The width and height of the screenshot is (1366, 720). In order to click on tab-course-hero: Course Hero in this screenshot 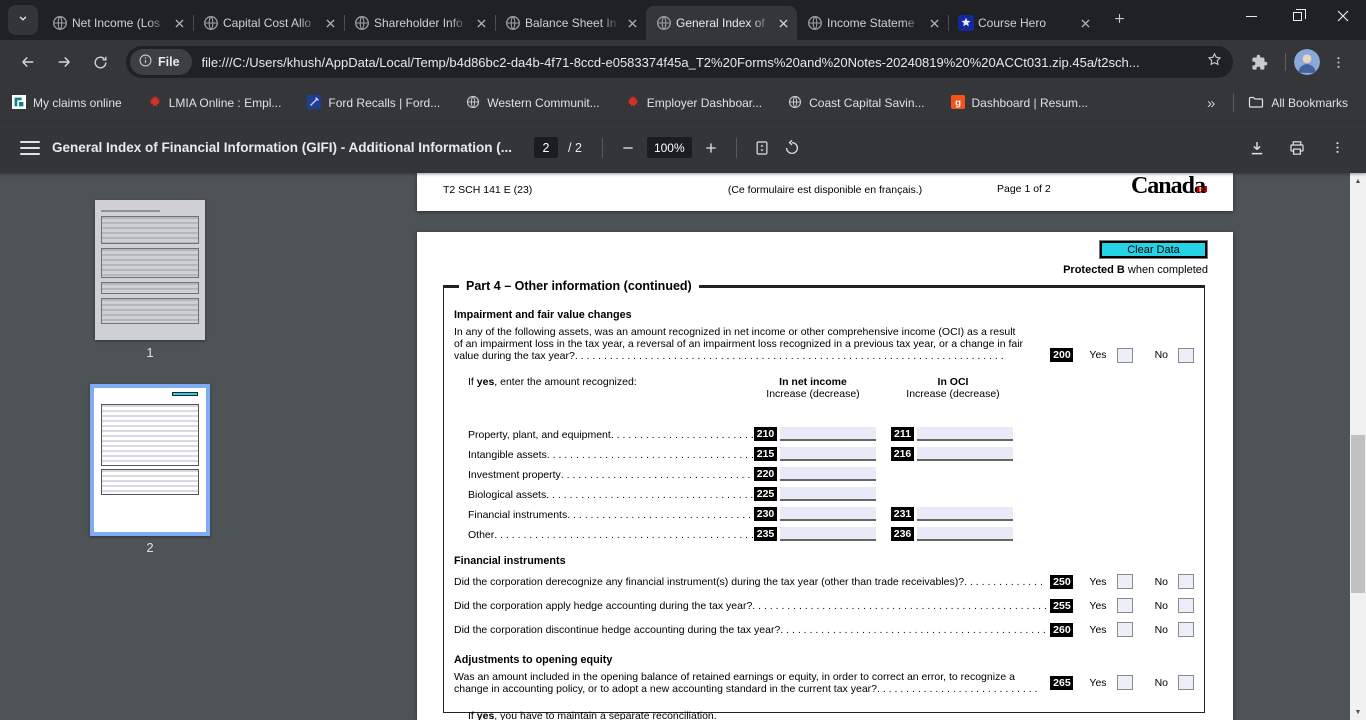, I will do `click(1023, 23)`.